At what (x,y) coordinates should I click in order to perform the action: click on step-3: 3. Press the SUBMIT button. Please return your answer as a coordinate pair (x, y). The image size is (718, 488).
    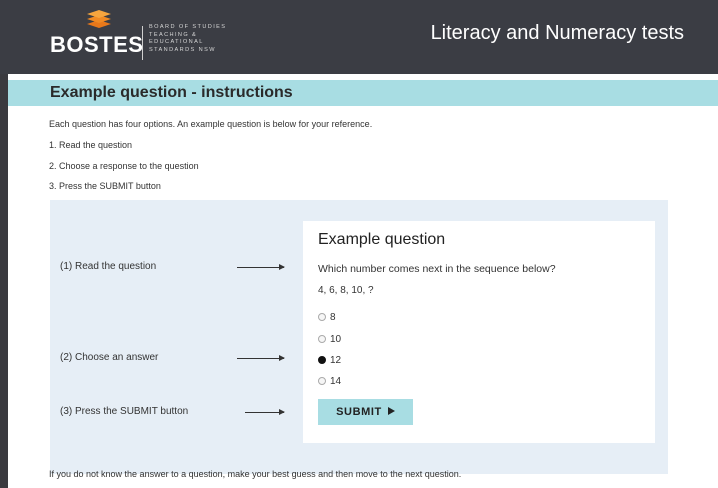
    Looking at the image, I should click on (105, 186).